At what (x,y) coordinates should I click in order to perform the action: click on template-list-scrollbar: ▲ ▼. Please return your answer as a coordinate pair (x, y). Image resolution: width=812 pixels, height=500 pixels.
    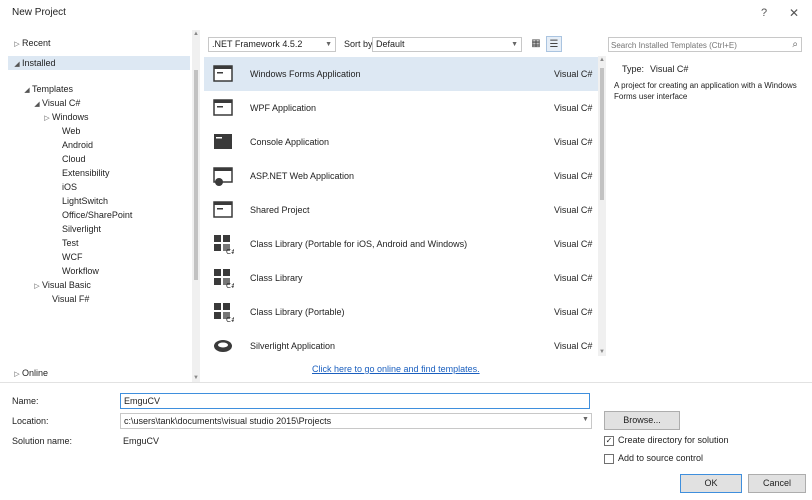
    Looking at the image, I should click on (602, 206).